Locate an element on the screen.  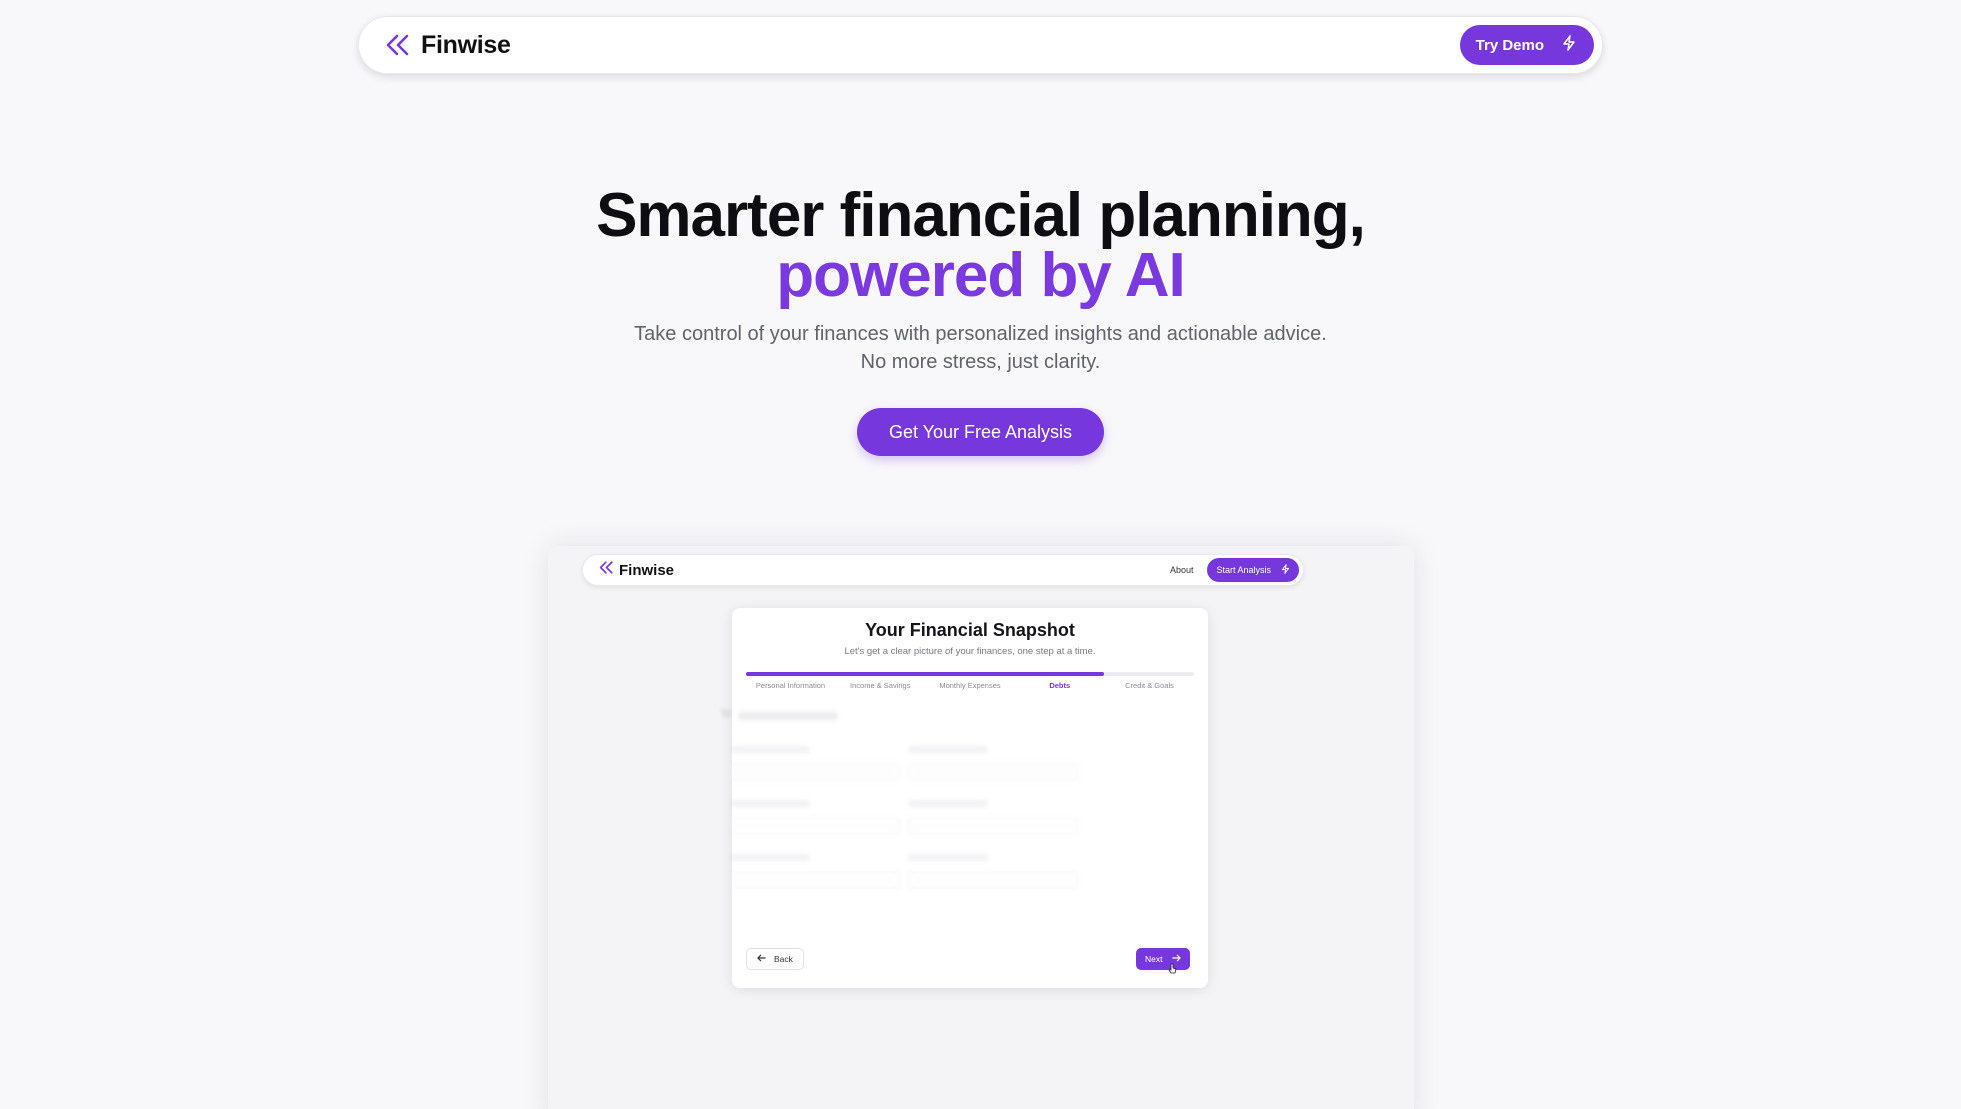
preview-brand-name: Finwise is located at coordinates (647, 570).